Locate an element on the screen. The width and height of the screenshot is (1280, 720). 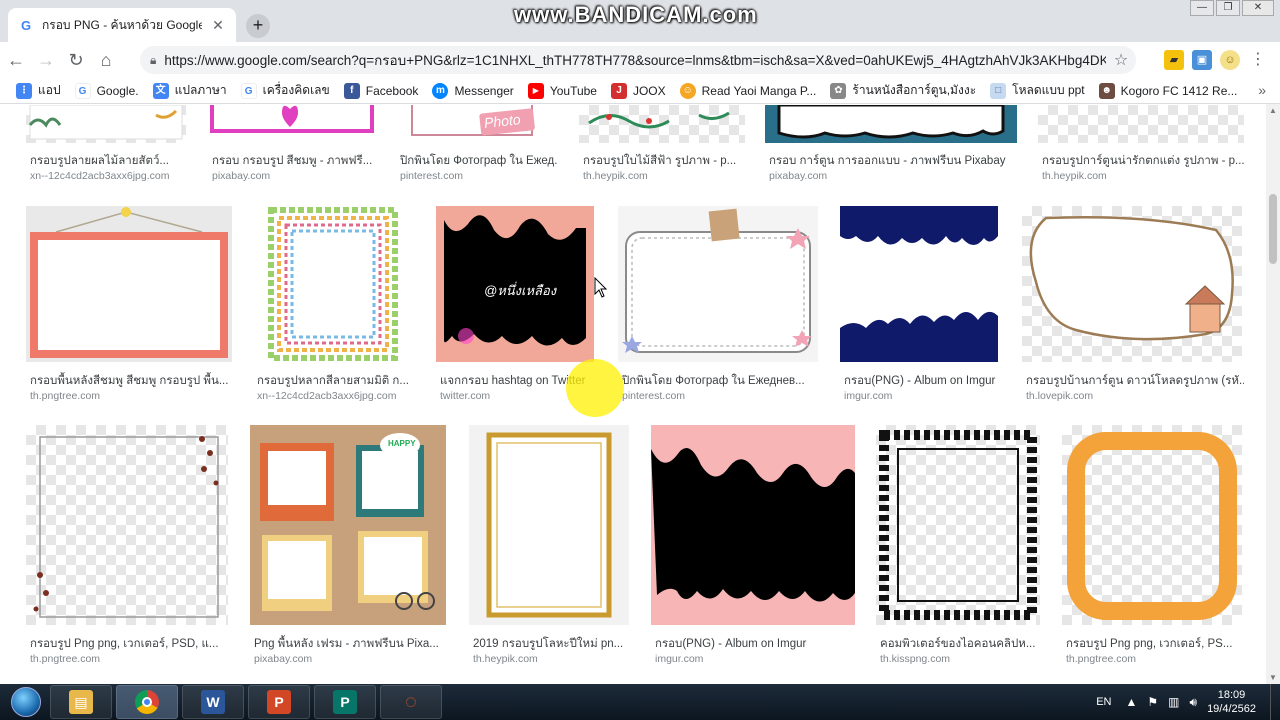
page-icon: □ is located at coordinates (998, 90).